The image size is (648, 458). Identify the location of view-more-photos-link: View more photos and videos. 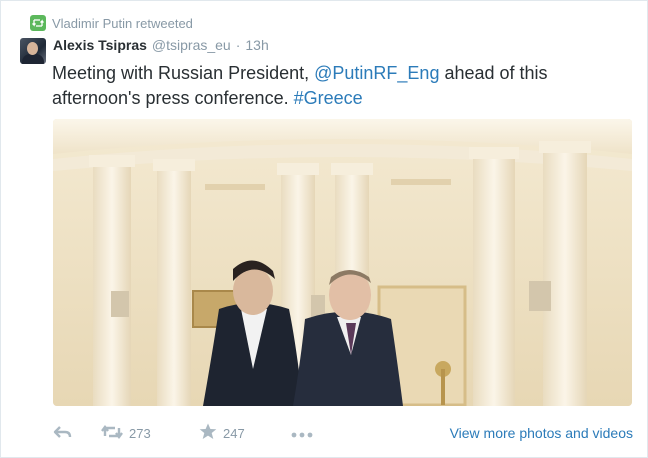
(541, 433).